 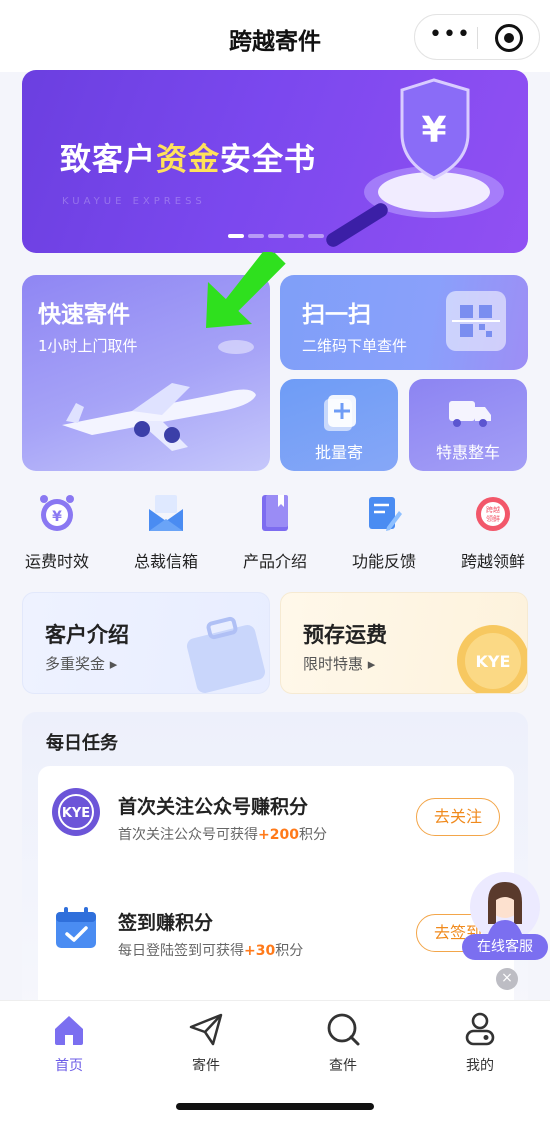 What do you see at coordinates (275, 533) in the screenshot?
I see `menu-product-intro: 产品介绍` at bounding box center [275, 533].